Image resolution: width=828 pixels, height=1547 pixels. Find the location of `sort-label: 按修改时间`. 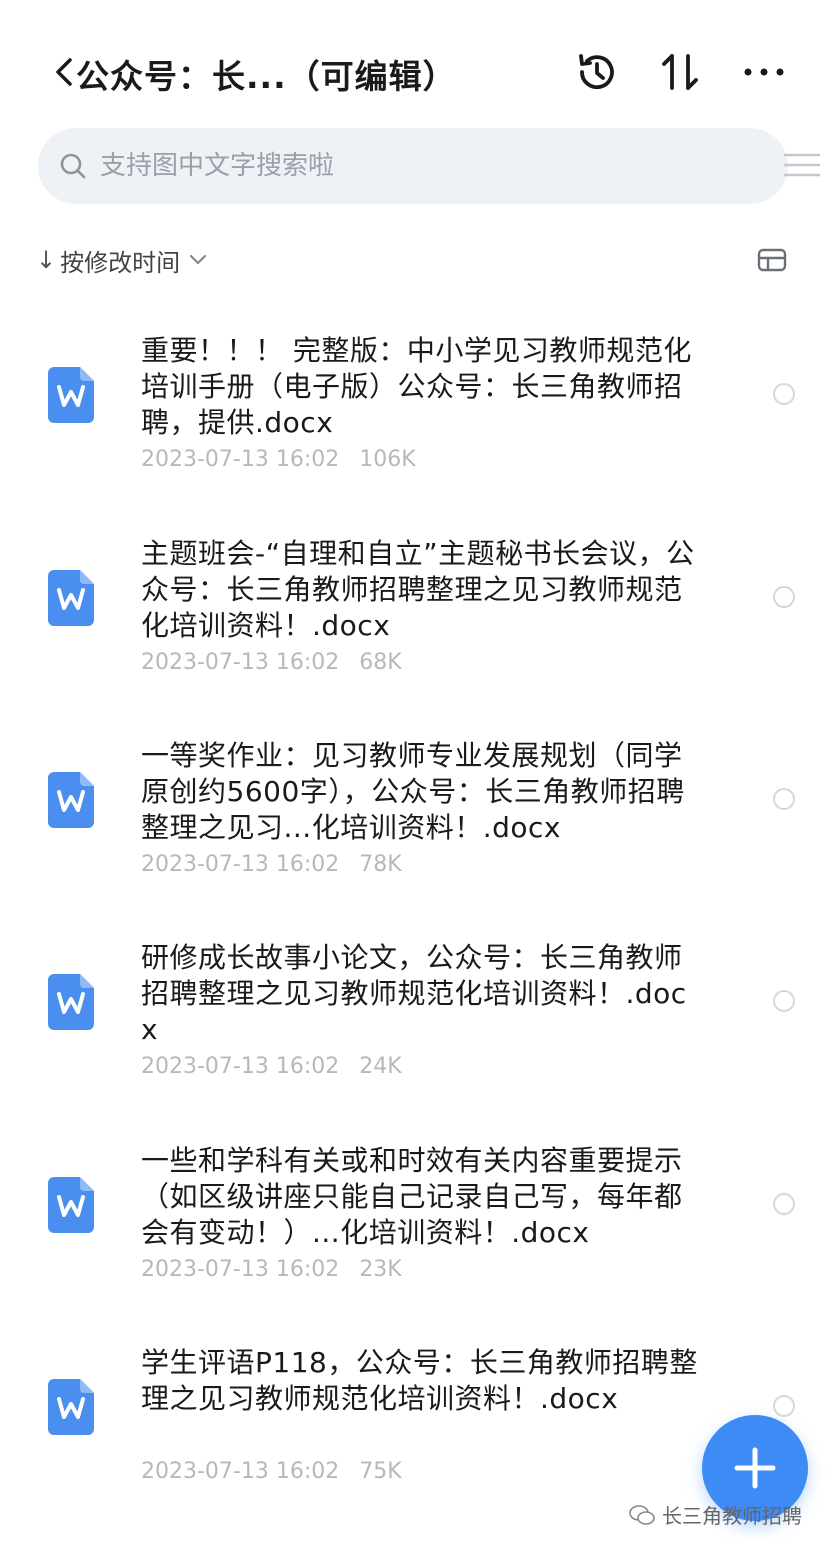

sort-label: 按修改时间 is located at coordinates (120, 262).